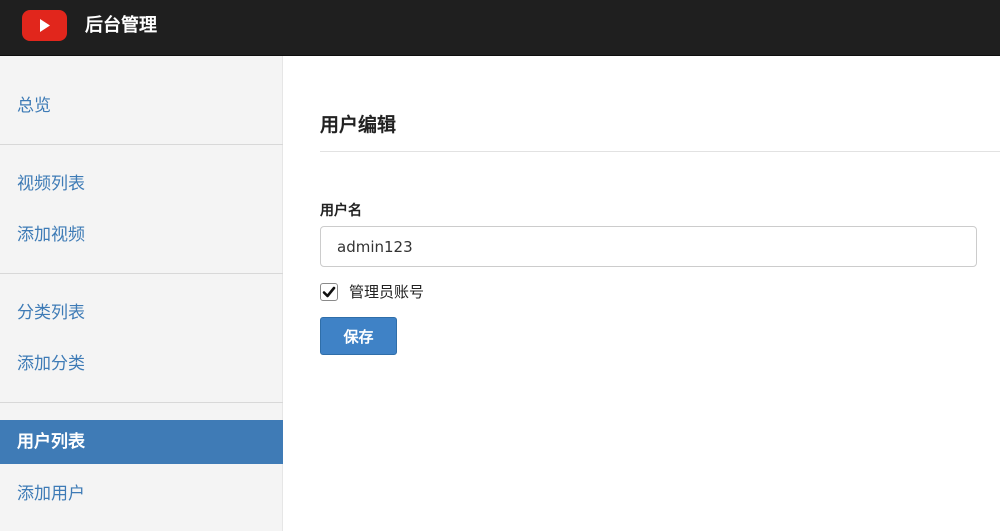 The image size is (1000, 531). I want to click on top-bar: 后台管理, so click(500, 28).